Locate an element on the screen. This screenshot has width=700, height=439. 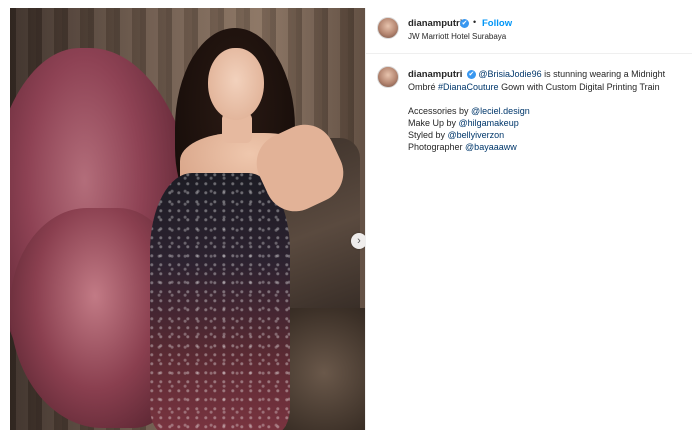
mention-link: @BrisiaJodie96 is located at coordinates (509, 74).